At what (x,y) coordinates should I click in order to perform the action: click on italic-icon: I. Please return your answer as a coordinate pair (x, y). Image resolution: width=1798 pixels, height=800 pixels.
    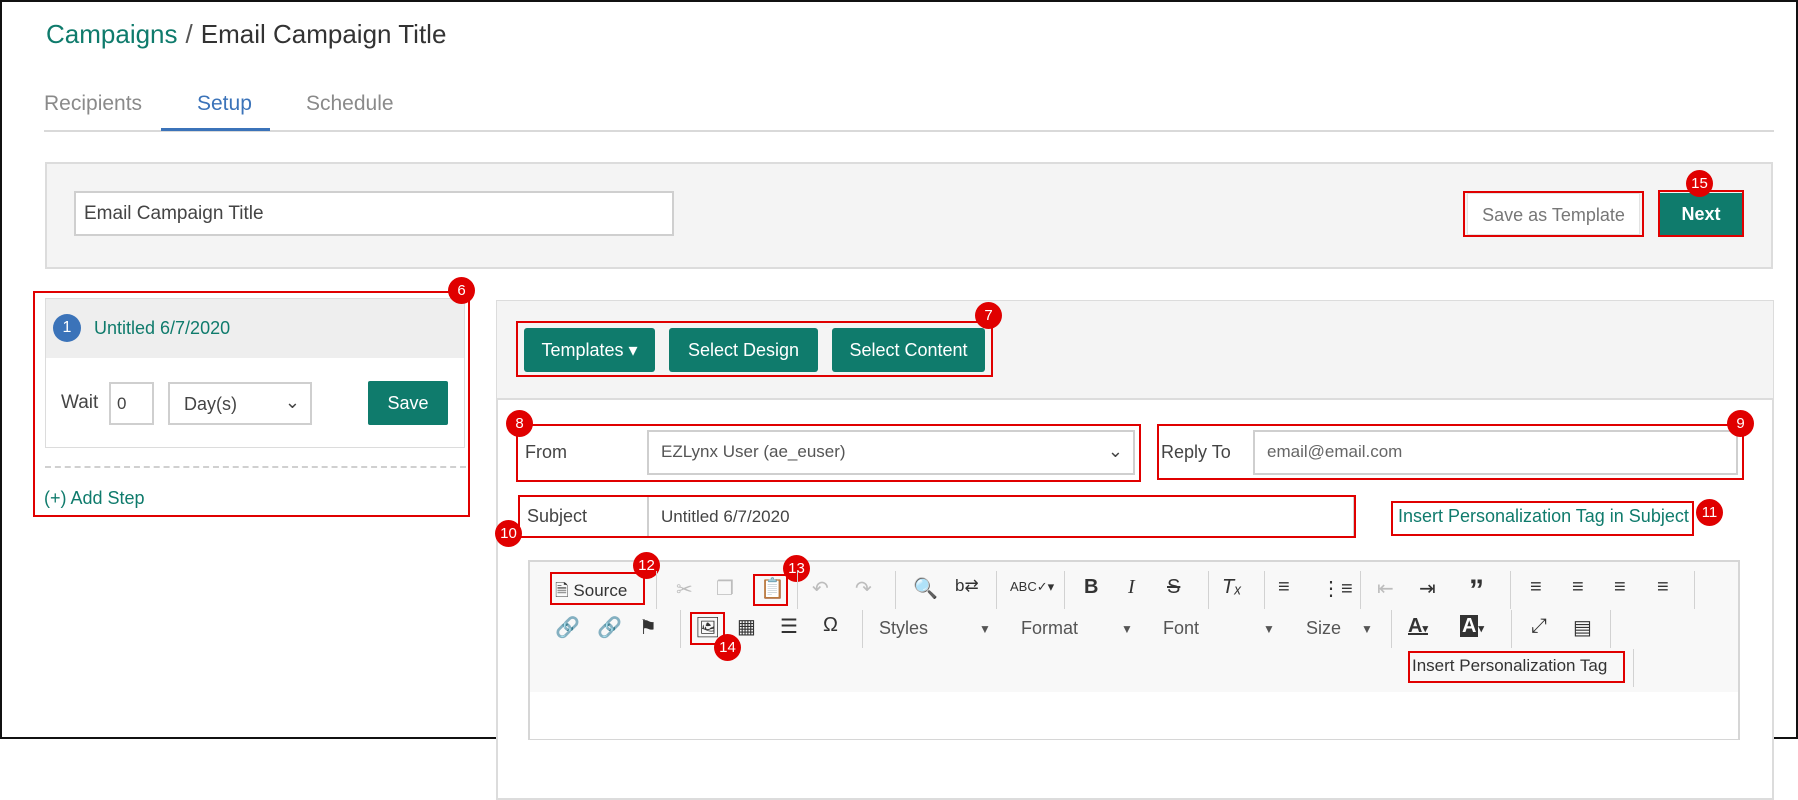
    Looking at the image, I should click on (1131, 587).